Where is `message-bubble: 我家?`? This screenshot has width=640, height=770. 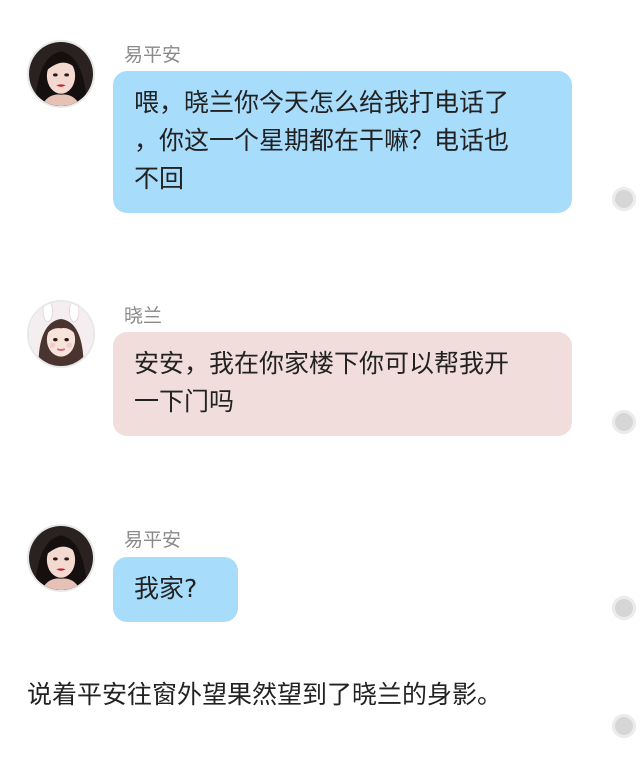
message-bubble: 我家? is located at coordinates (175, 589).